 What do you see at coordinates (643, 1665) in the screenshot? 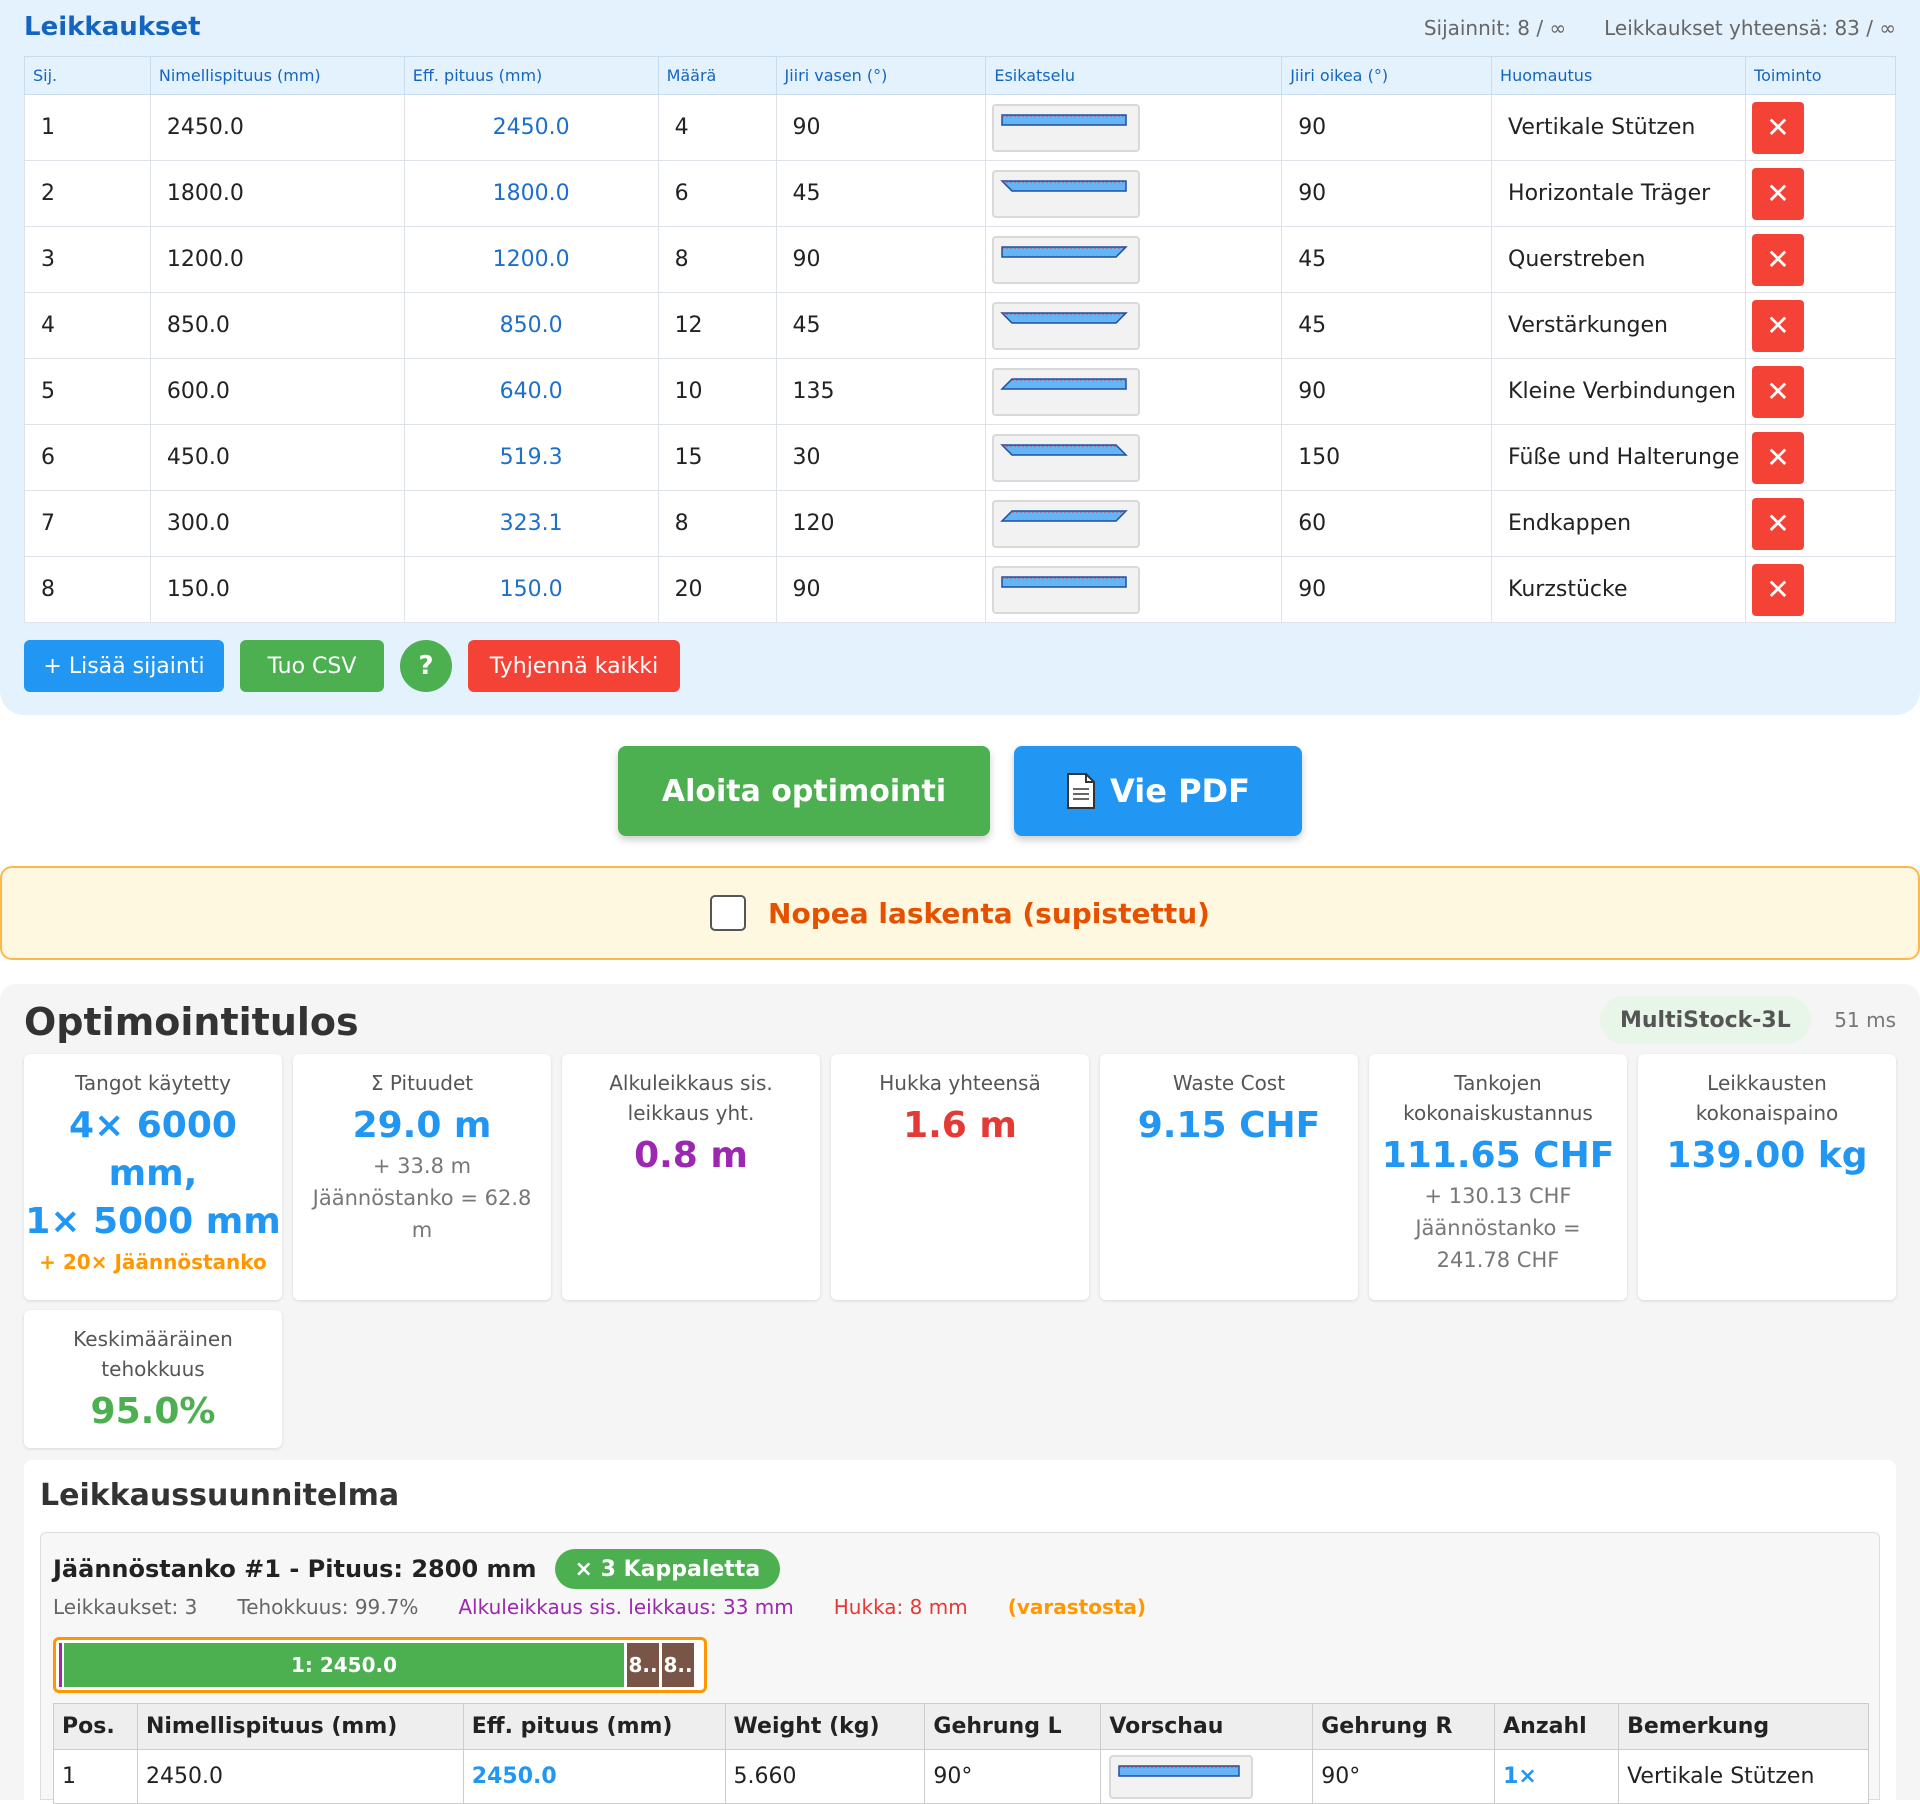
I see `bar-segment: 8..` at bounding box center [643, 1665].